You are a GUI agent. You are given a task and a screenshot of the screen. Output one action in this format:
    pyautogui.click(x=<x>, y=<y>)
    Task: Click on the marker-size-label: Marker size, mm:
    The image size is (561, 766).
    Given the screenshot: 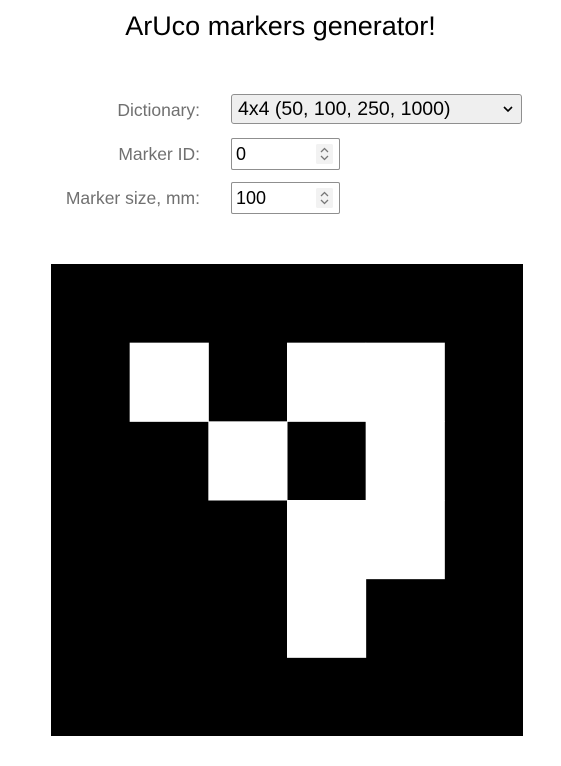 What is the action you would take?
    pyautogui.click(x=132, y=198)
    